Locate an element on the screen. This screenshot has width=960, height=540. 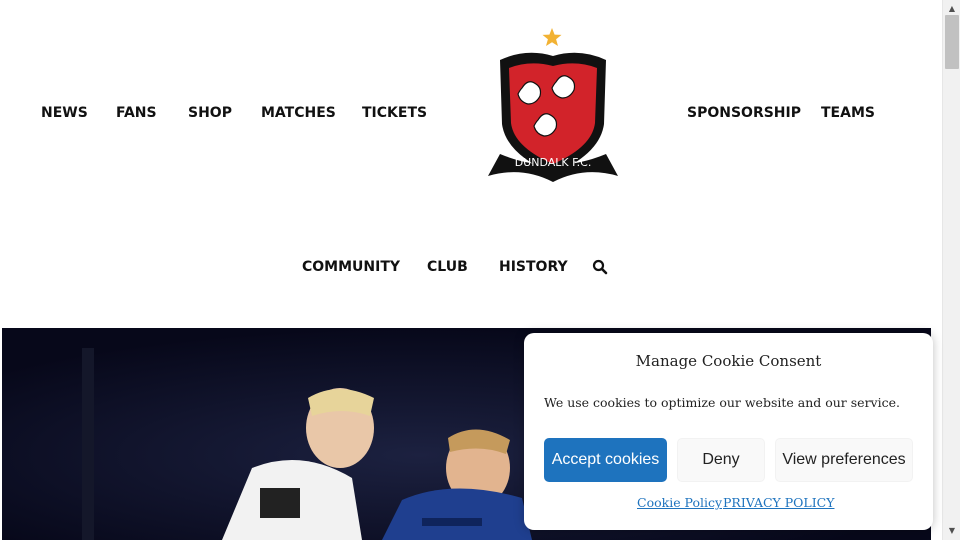
nav-news: NEWS is located at coordinates (64, 113).